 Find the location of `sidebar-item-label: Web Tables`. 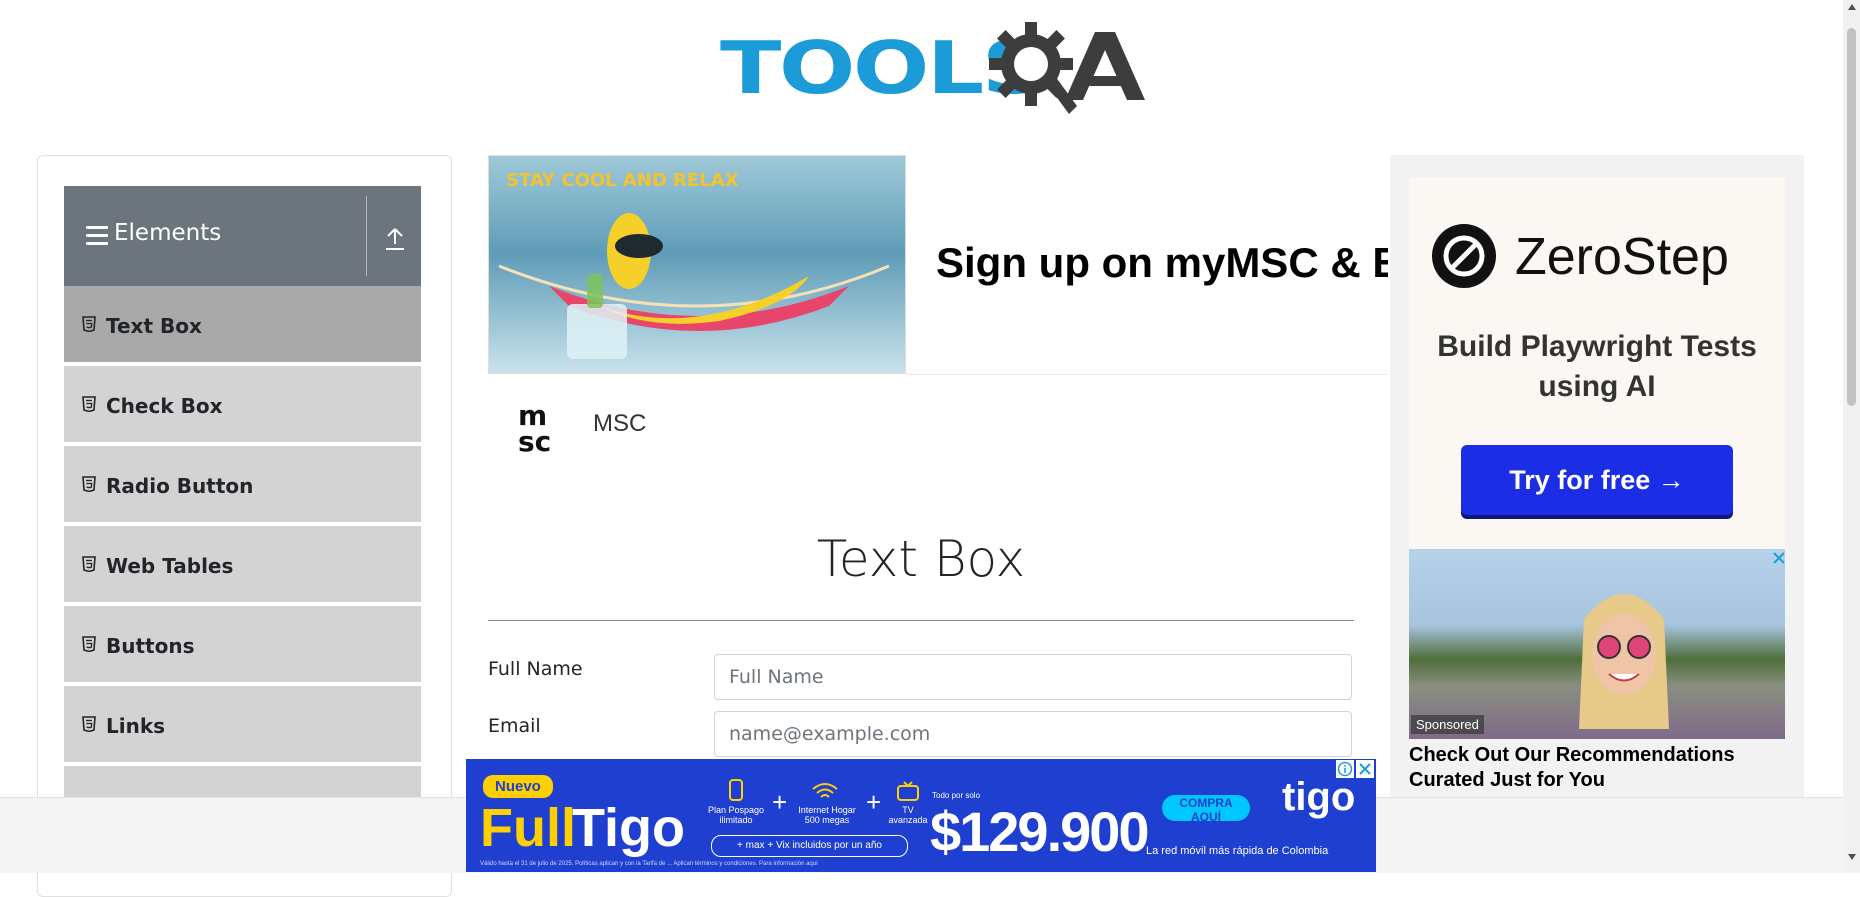

sidebar-item-label: Web Tables is located at coordinates (170, 566).